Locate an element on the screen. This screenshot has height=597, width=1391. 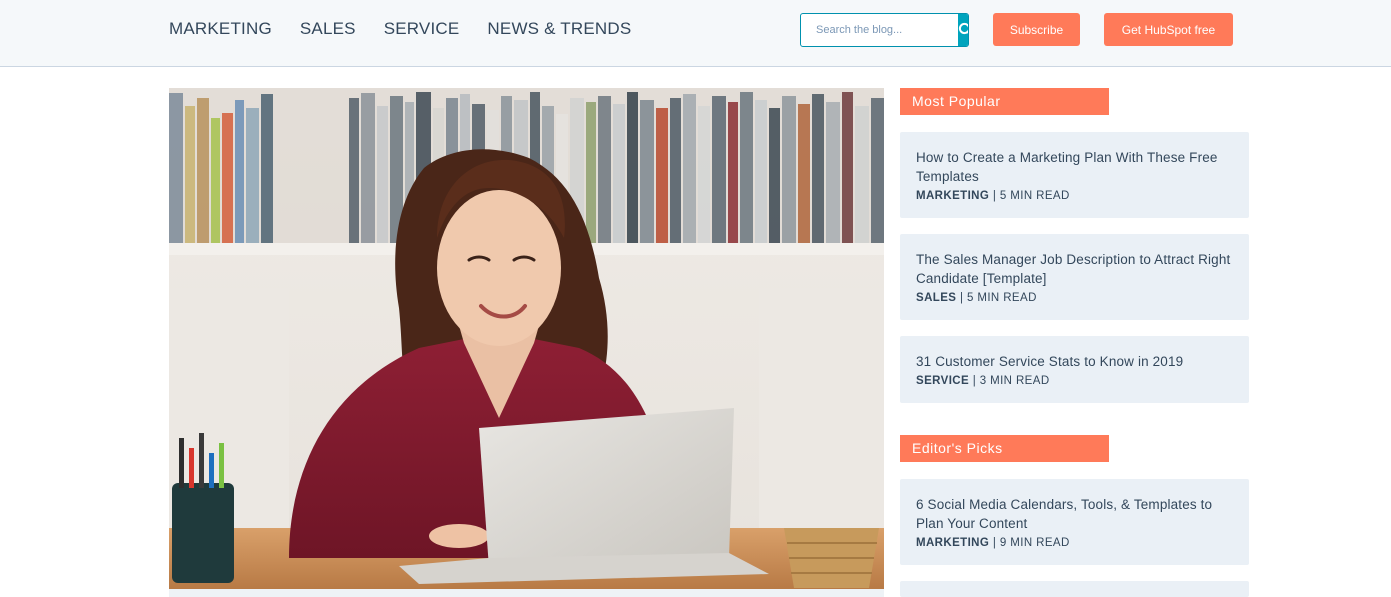
blog-search is located at coordinates (884, 30).